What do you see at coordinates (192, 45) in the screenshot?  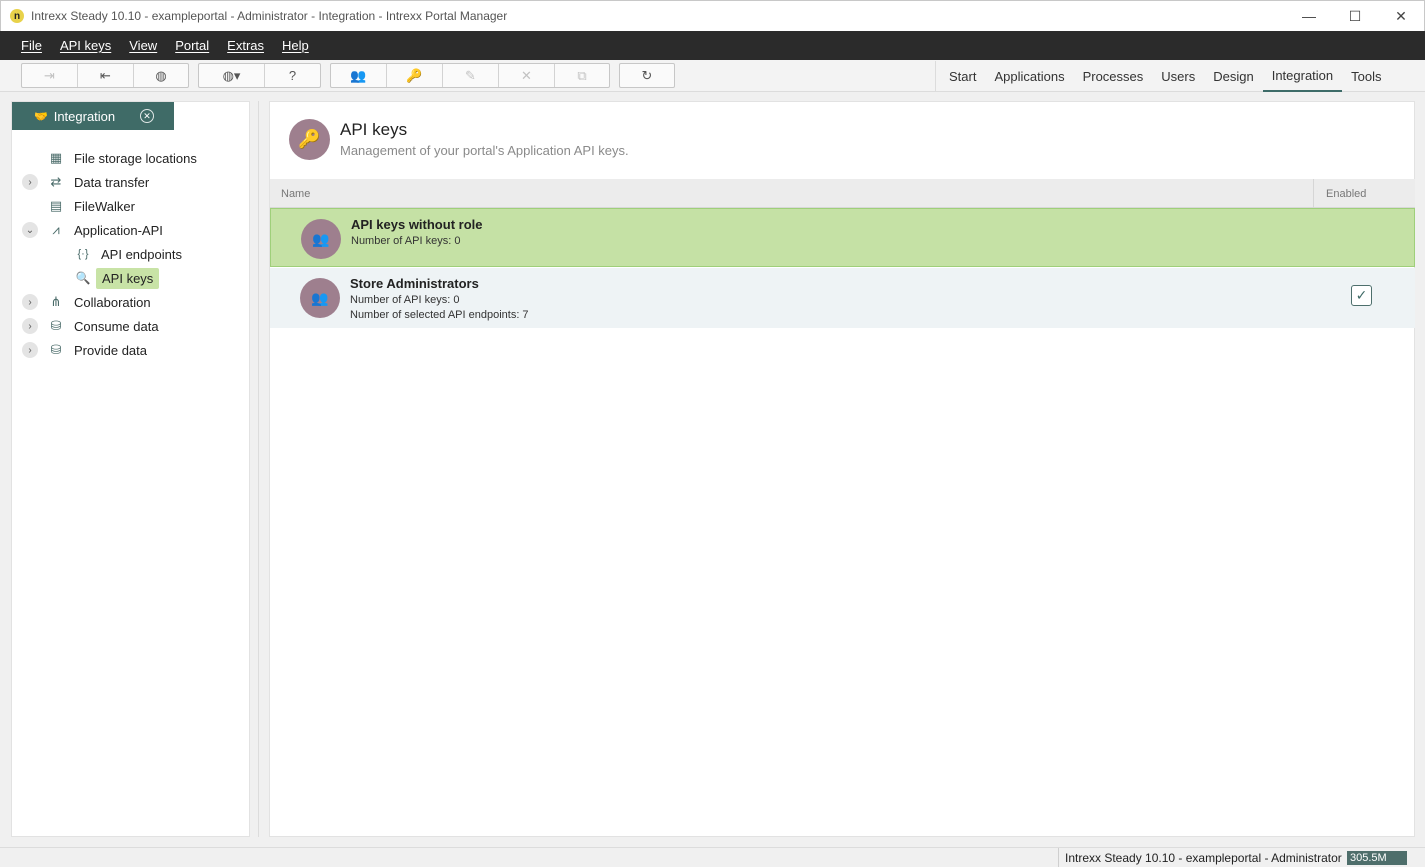 I see `menu-portal: Portal` at bounding box center [192, 45].